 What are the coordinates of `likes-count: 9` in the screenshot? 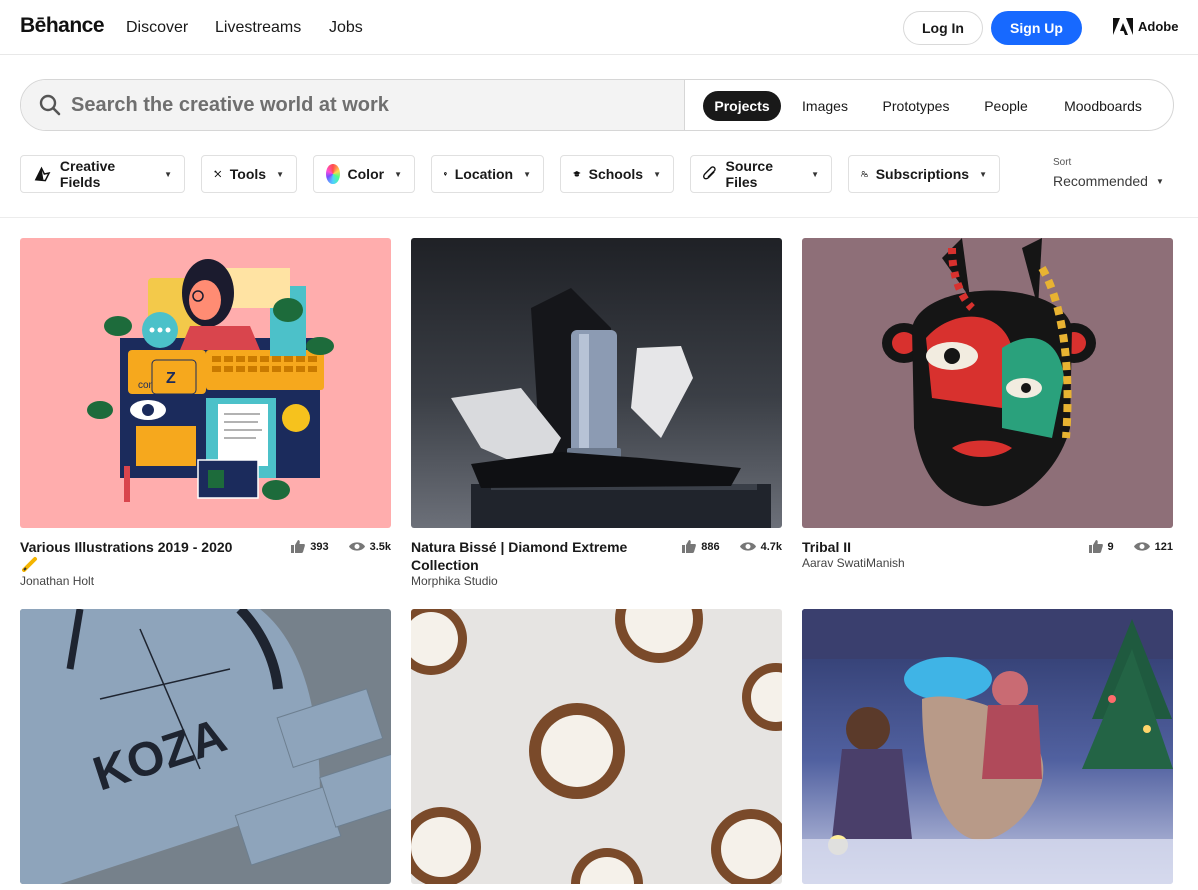 It's located at (1110, 546).